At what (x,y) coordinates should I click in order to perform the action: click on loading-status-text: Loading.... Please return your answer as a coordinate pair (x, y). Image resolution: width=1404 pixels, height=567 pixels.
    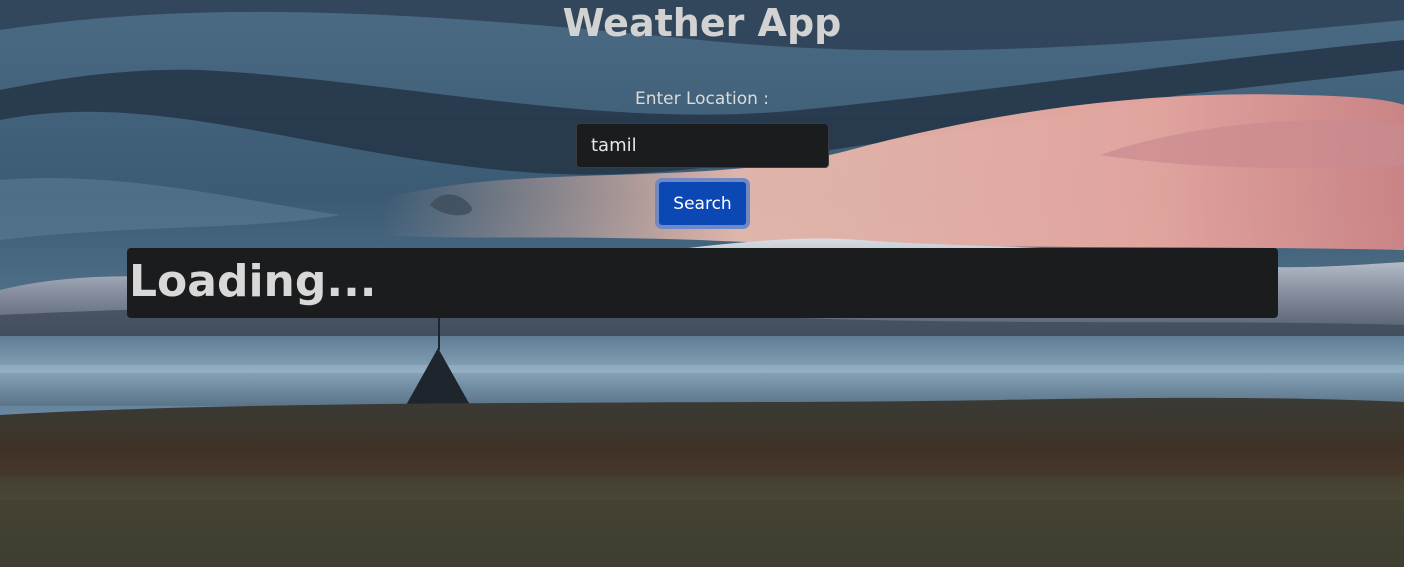
    Looking at the image, I should click on (253, 281).